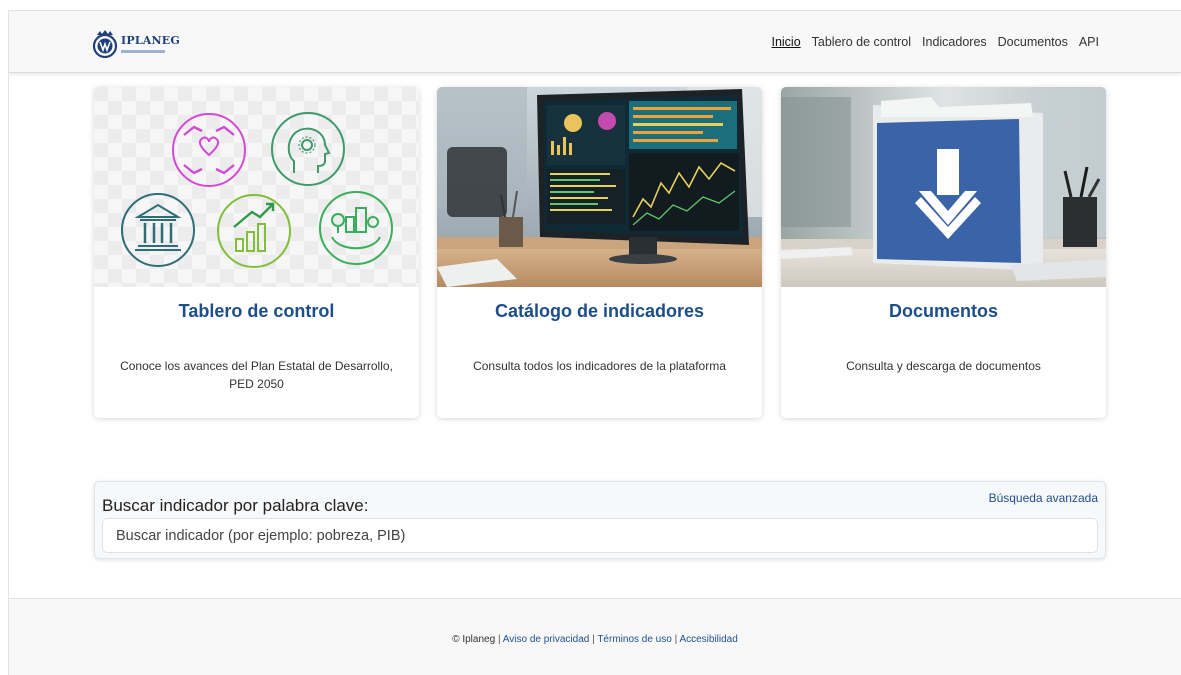  I want to click on card-documentos-image, so click(943, 187).